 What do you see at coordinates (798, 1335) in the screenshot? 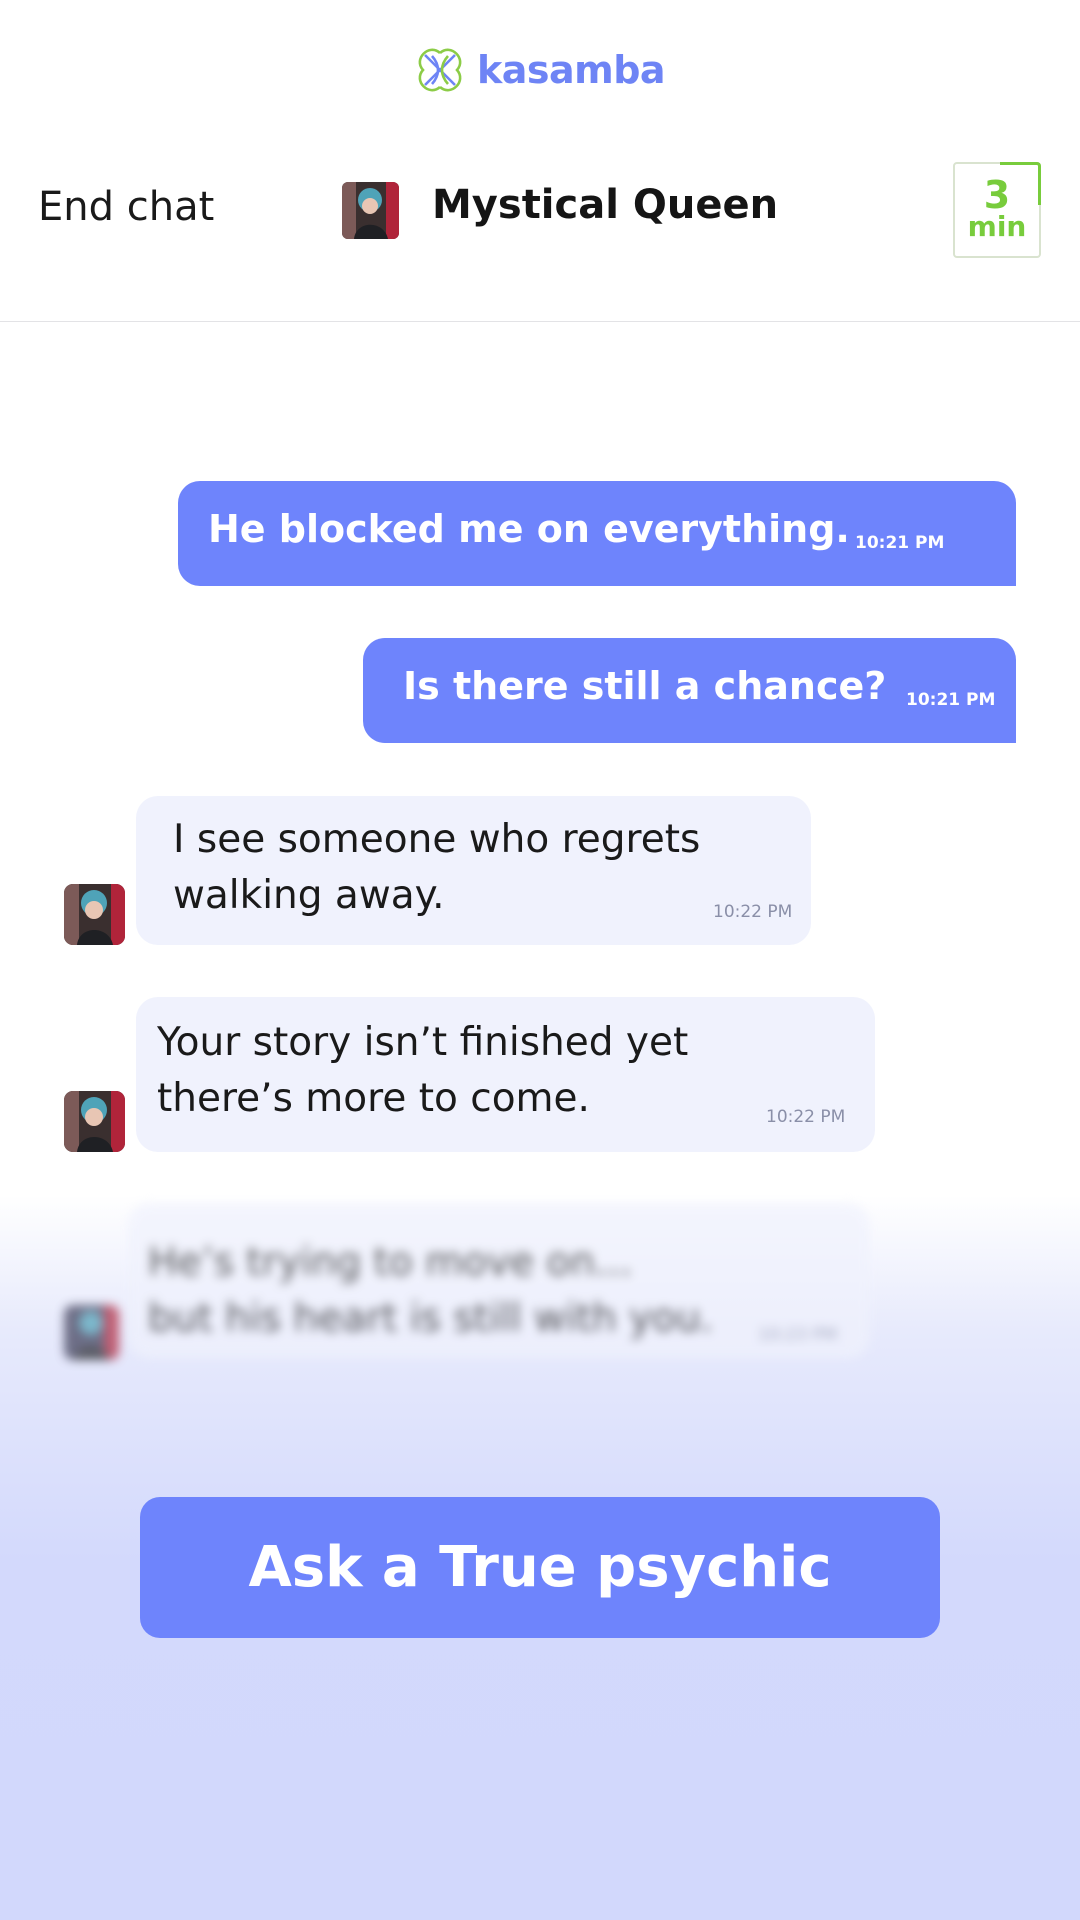
I see `message-time: 10:23 PM` at bounding box center [798, 1335].